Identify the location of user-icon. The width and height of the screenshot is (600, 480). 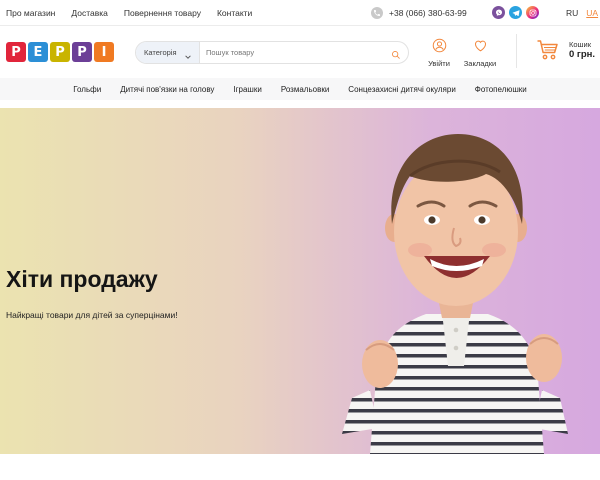
(439, 47).